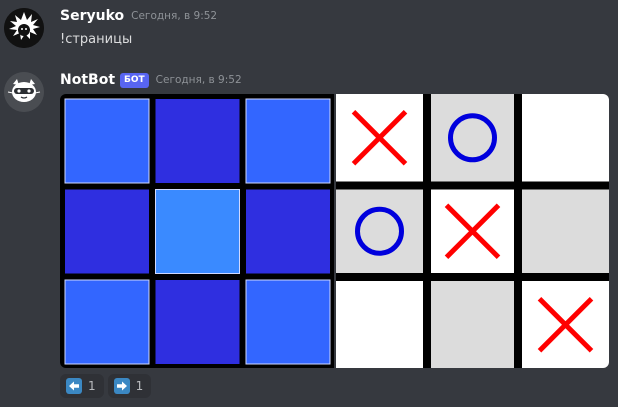 The width and height of the screenshot is (618, 407). What do you see at coordinates (92, 16) in the screenshot?
I see `author-name: Seryuko` at bounding box center [92, 16].